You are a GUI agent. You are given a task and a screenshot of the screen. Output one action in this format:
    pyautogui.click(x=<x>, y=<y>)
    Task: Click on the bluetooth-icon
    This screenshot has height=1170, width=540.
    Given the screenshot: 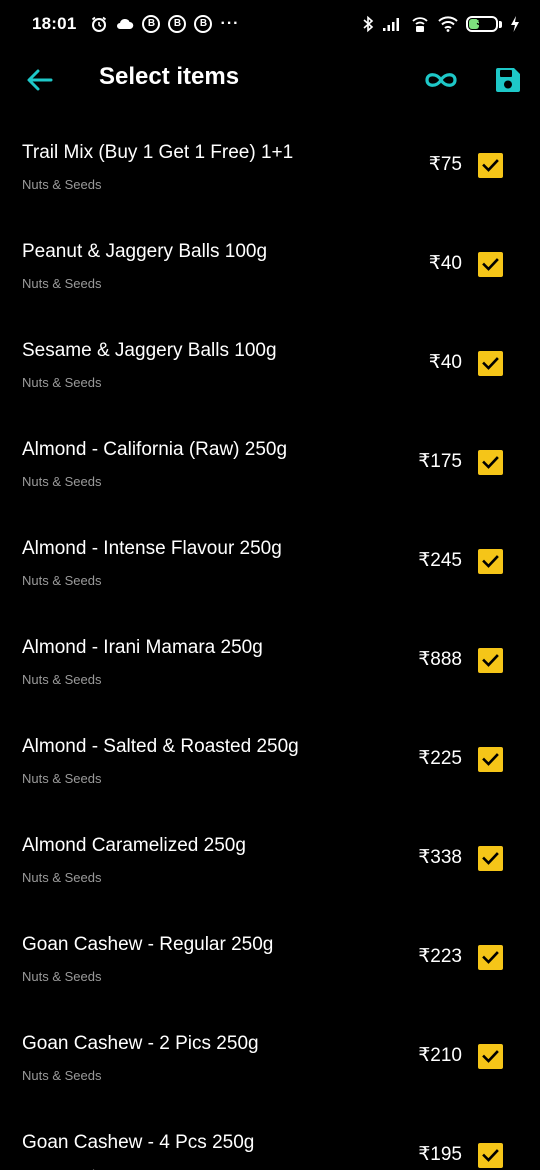 What is the action you would take?
    pyautogui.click(x=368, y=24)
    